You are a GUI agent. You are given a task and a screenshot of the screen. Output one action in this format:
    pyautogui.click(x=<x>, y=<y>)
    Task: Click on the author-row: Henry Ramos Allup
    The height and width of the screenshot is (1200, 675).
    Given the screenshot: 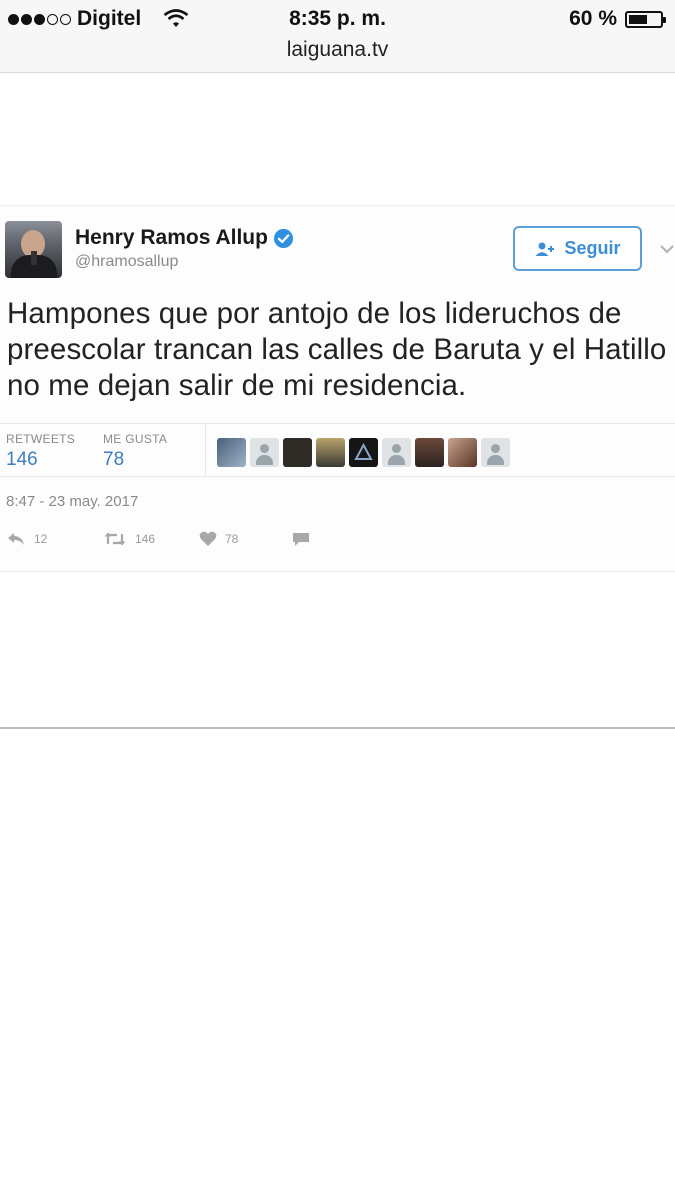 What is the action you would take?
    pyautogui.click(x=184, y=238)
    